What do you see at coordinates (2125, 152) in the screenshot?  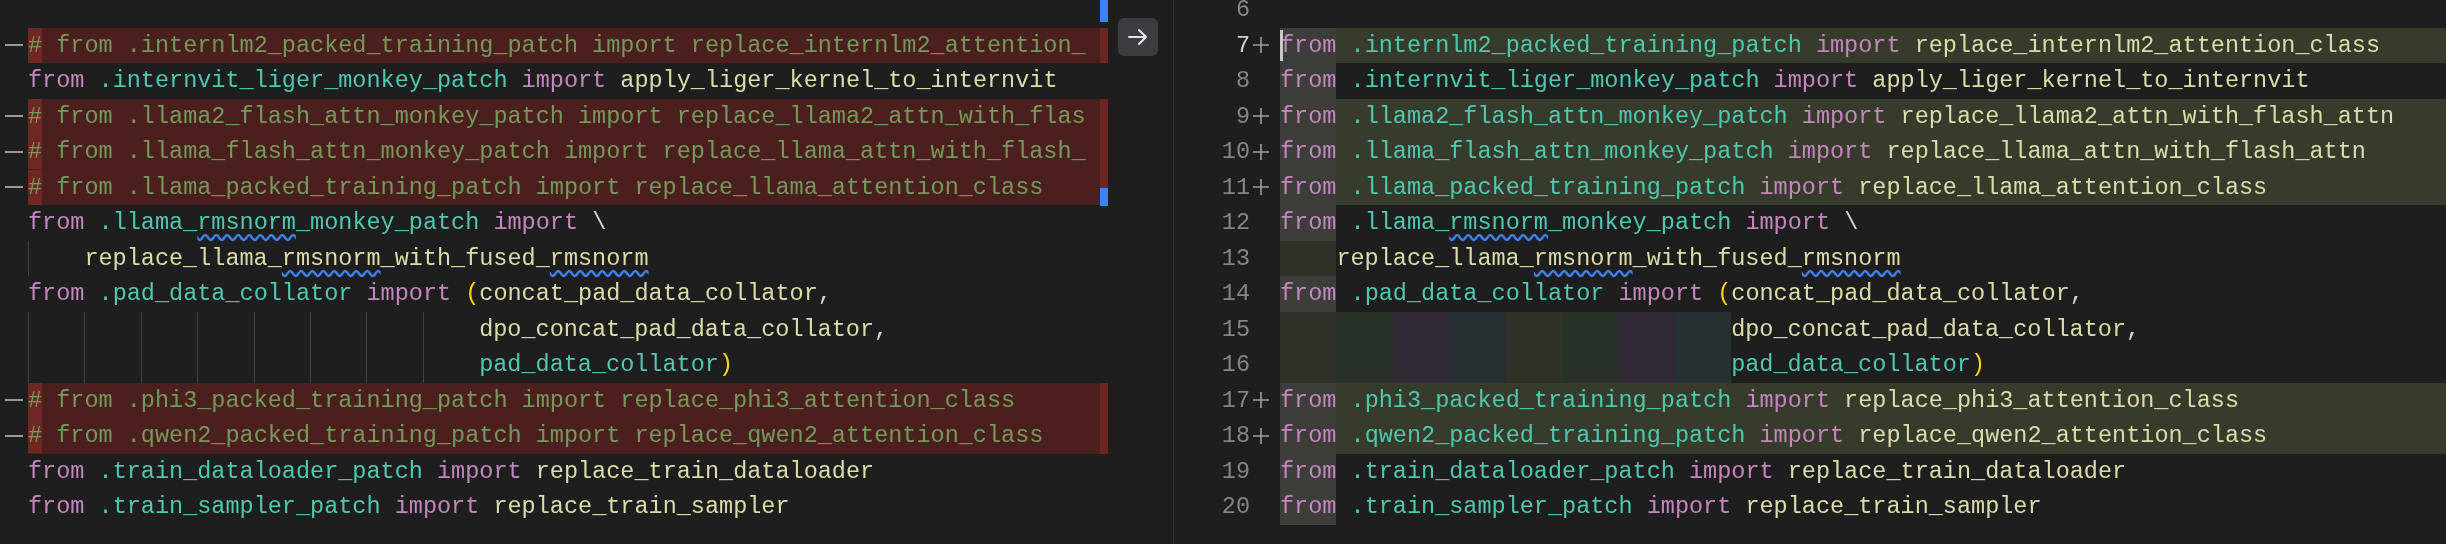 I see `code-token: replace_llama_attn_with_flash_attn` at bounding box center [2125, 152].